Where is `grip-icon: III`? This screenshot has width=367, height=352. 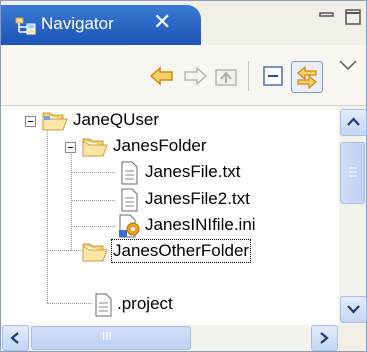 grip-icon: III is located at coordinates (107, 336).